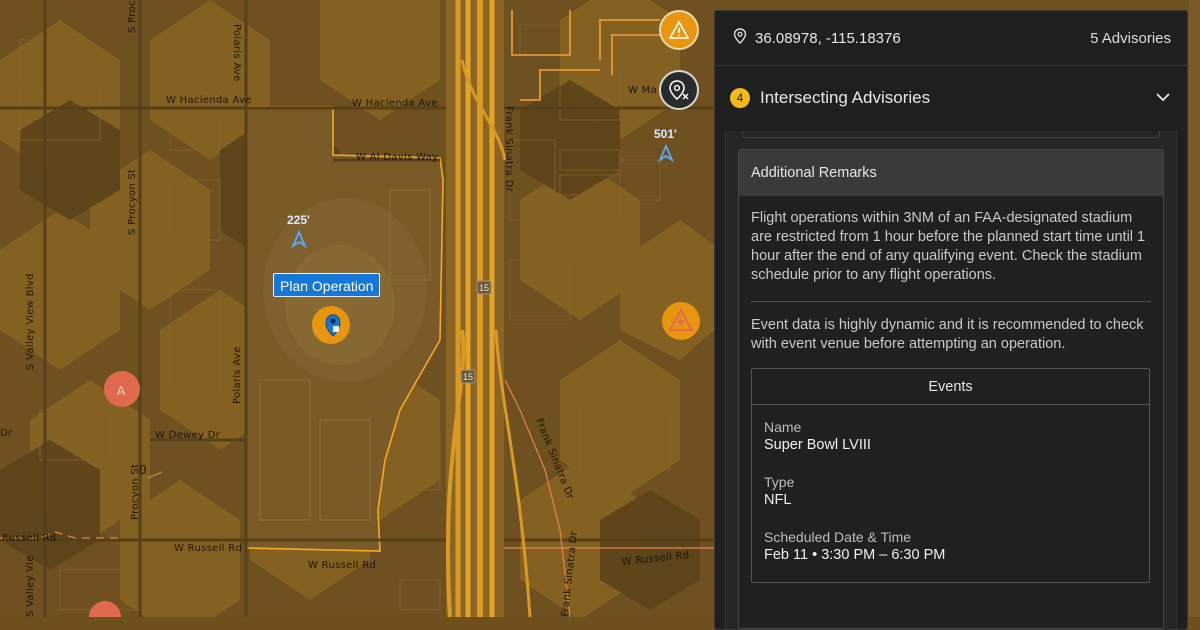  Describe the element at coordinates (6, 433) in the screenshot. I see `label-dr-edge: Dr` at that location.